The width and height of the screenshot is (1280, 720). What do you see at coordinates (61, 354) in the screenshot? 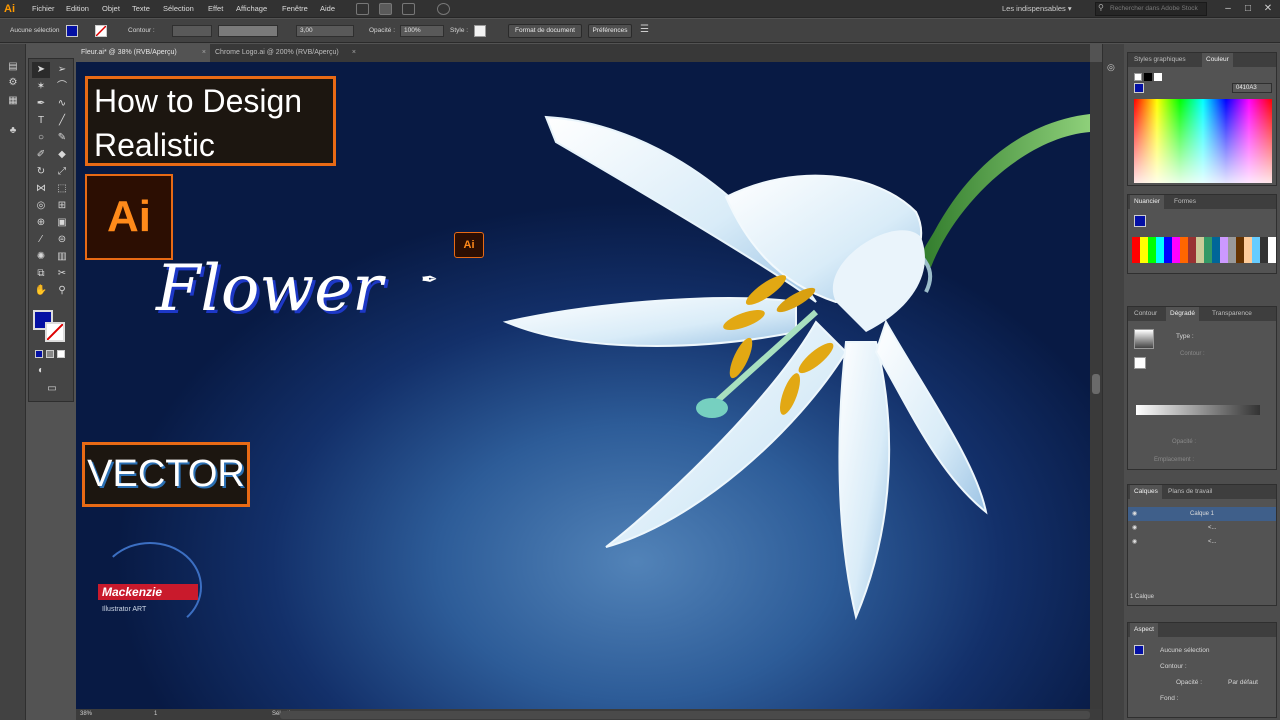
I see `none-mode-icon` at bounding box center [61, 354].